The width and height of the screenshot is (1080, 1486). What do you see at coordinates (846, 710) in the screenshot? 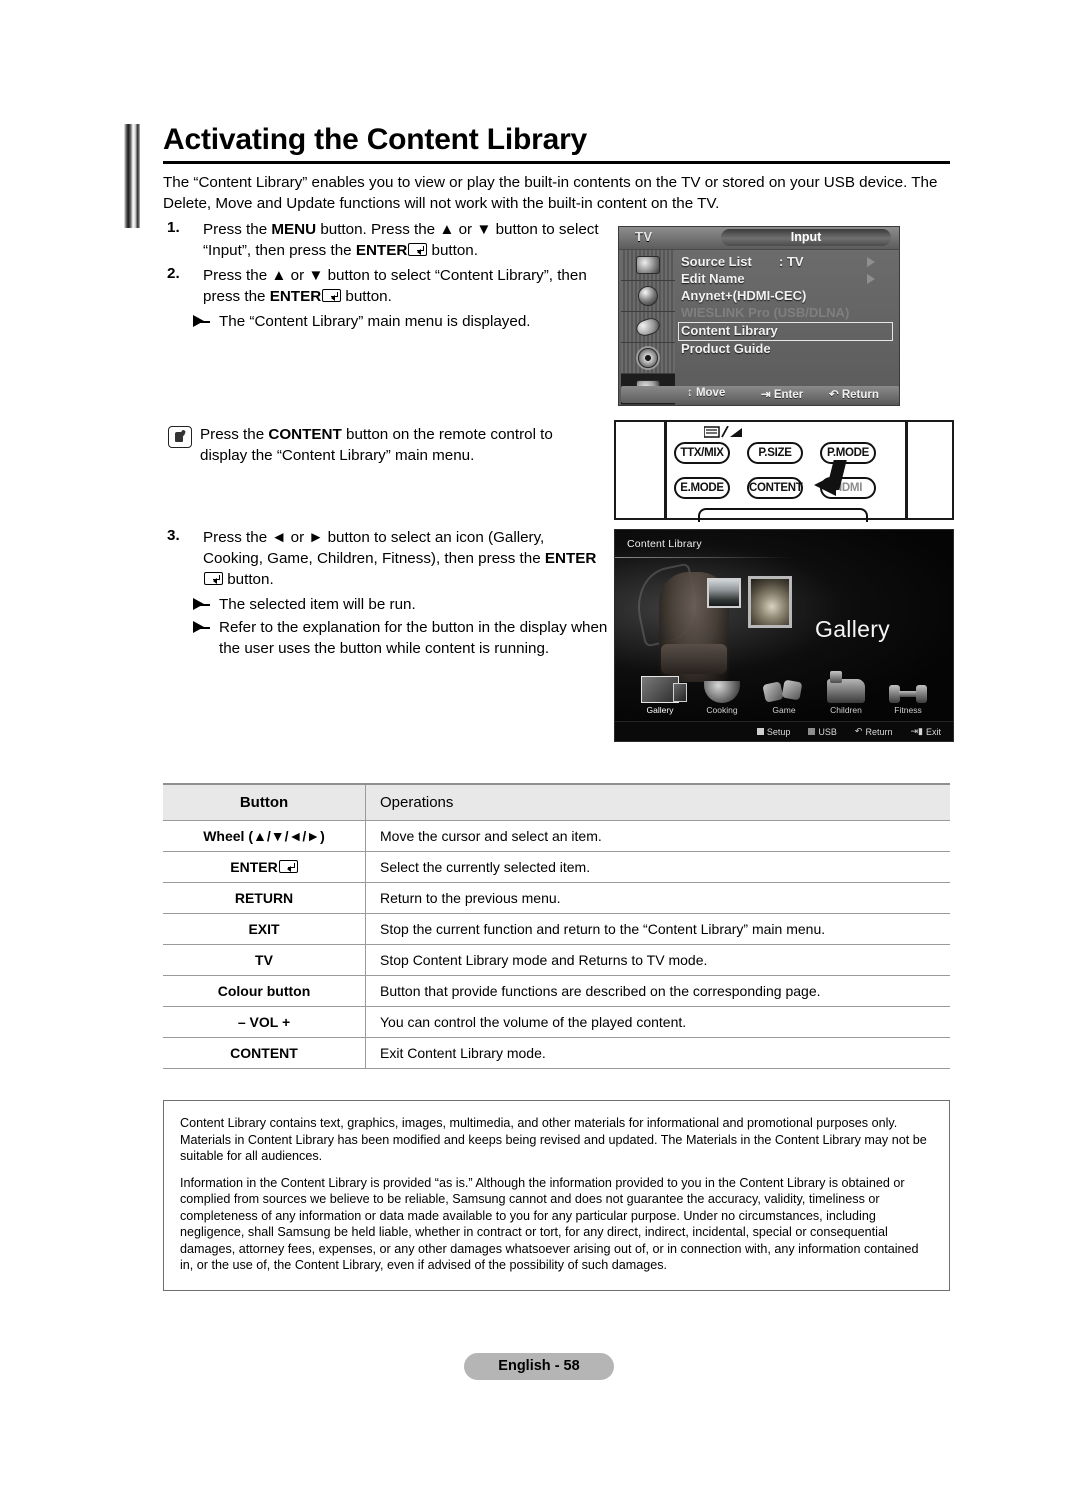
I see `category-label: Children` at bounding box center [846, 710].